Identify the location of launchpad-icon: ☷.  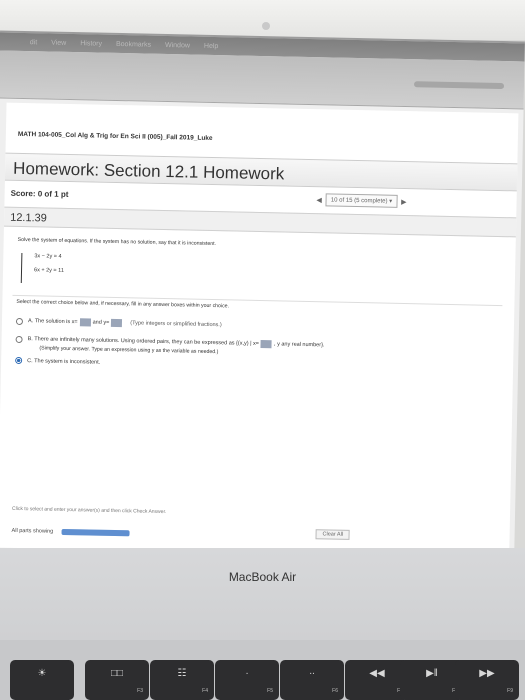
(182, 673).